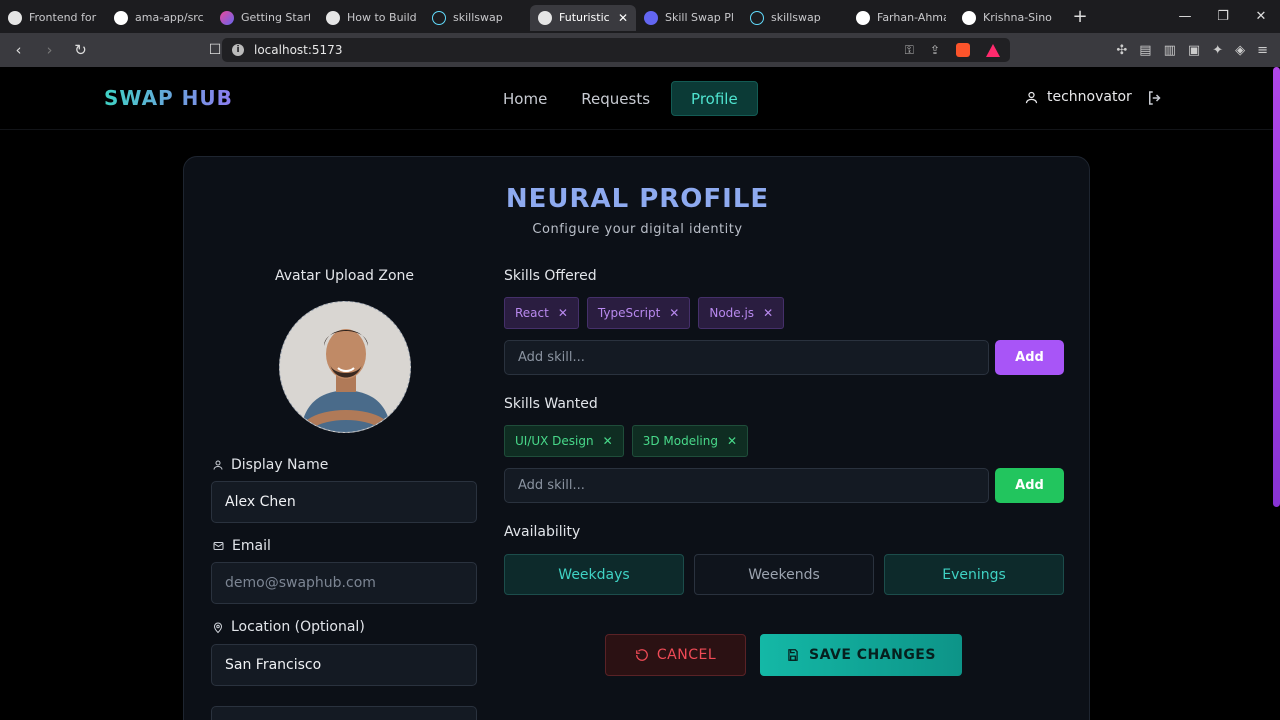 The width and height of the screenshot is (1280, 720). I want to click on share-icon: ⇪, so click(935, 50).